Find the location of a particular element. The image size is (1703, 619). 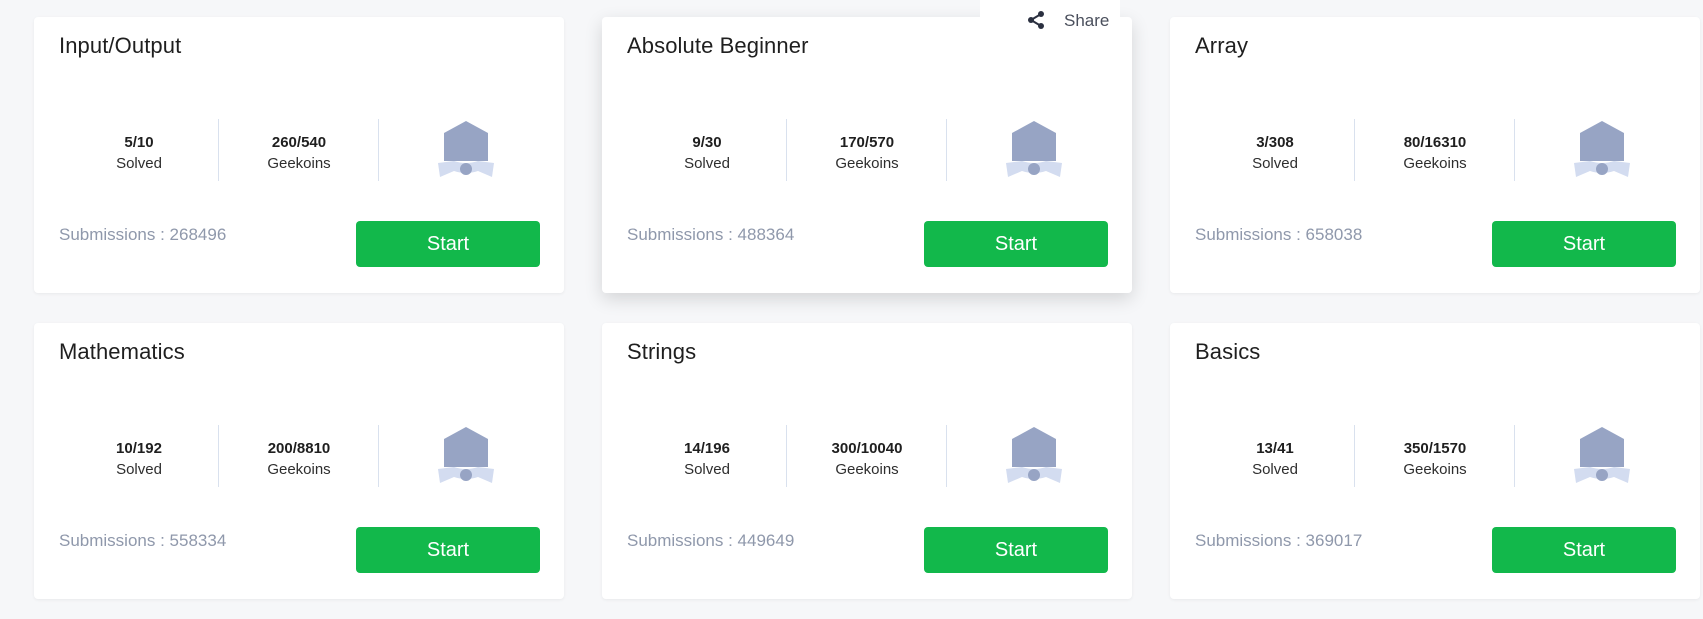

solved-stat: 5/10 Solved is located at coordinates (139, 150).